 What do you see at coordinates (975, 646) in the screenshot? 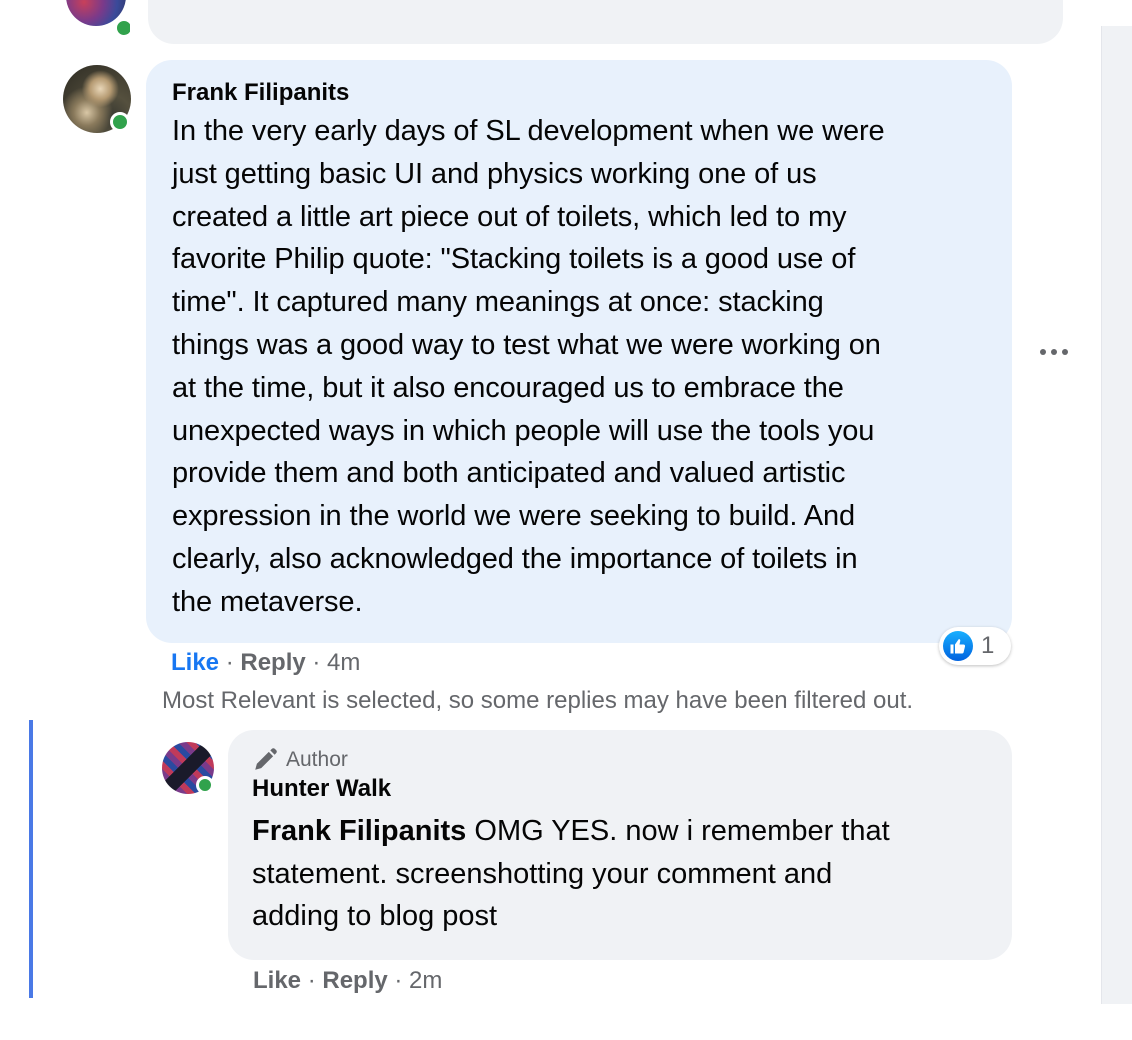
I see `reaction-count-badge: 1` at bounding box center [975, 646].